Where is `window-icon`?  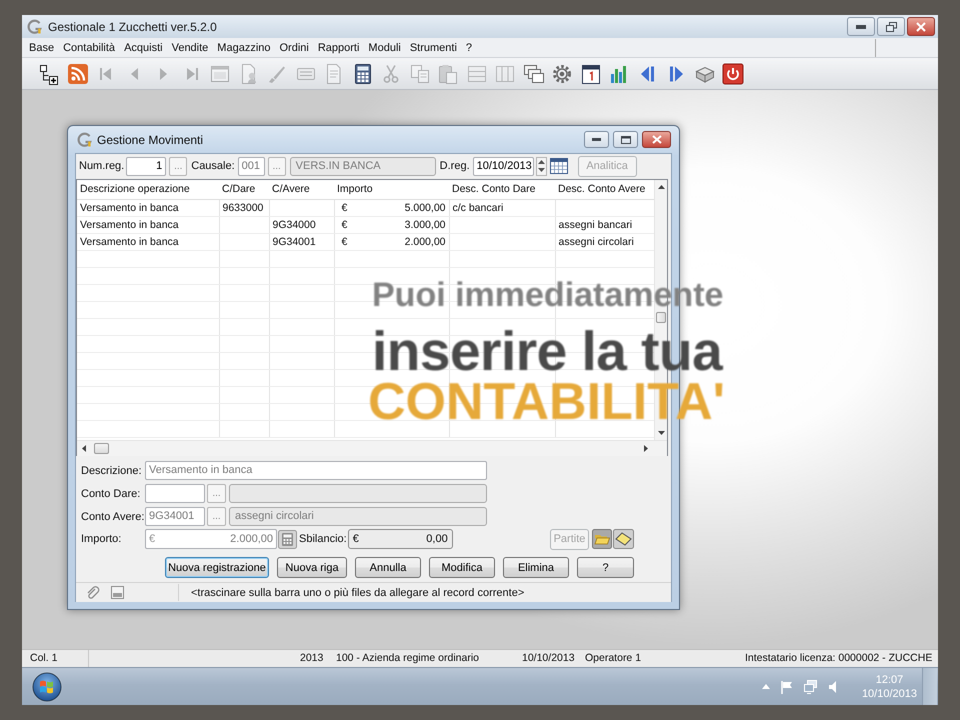 window-icon is located at coordinates (117, 592).